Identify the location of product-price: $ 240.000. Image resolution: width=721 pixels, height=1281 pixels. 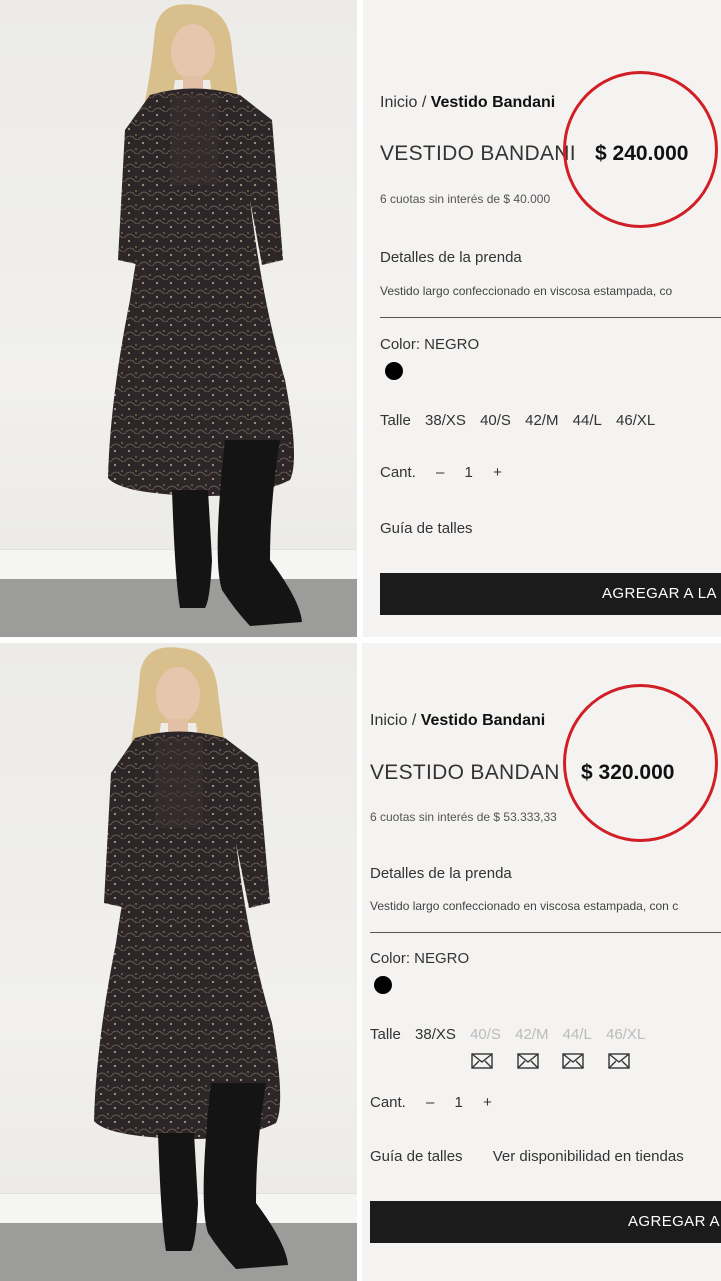
(642, 153).